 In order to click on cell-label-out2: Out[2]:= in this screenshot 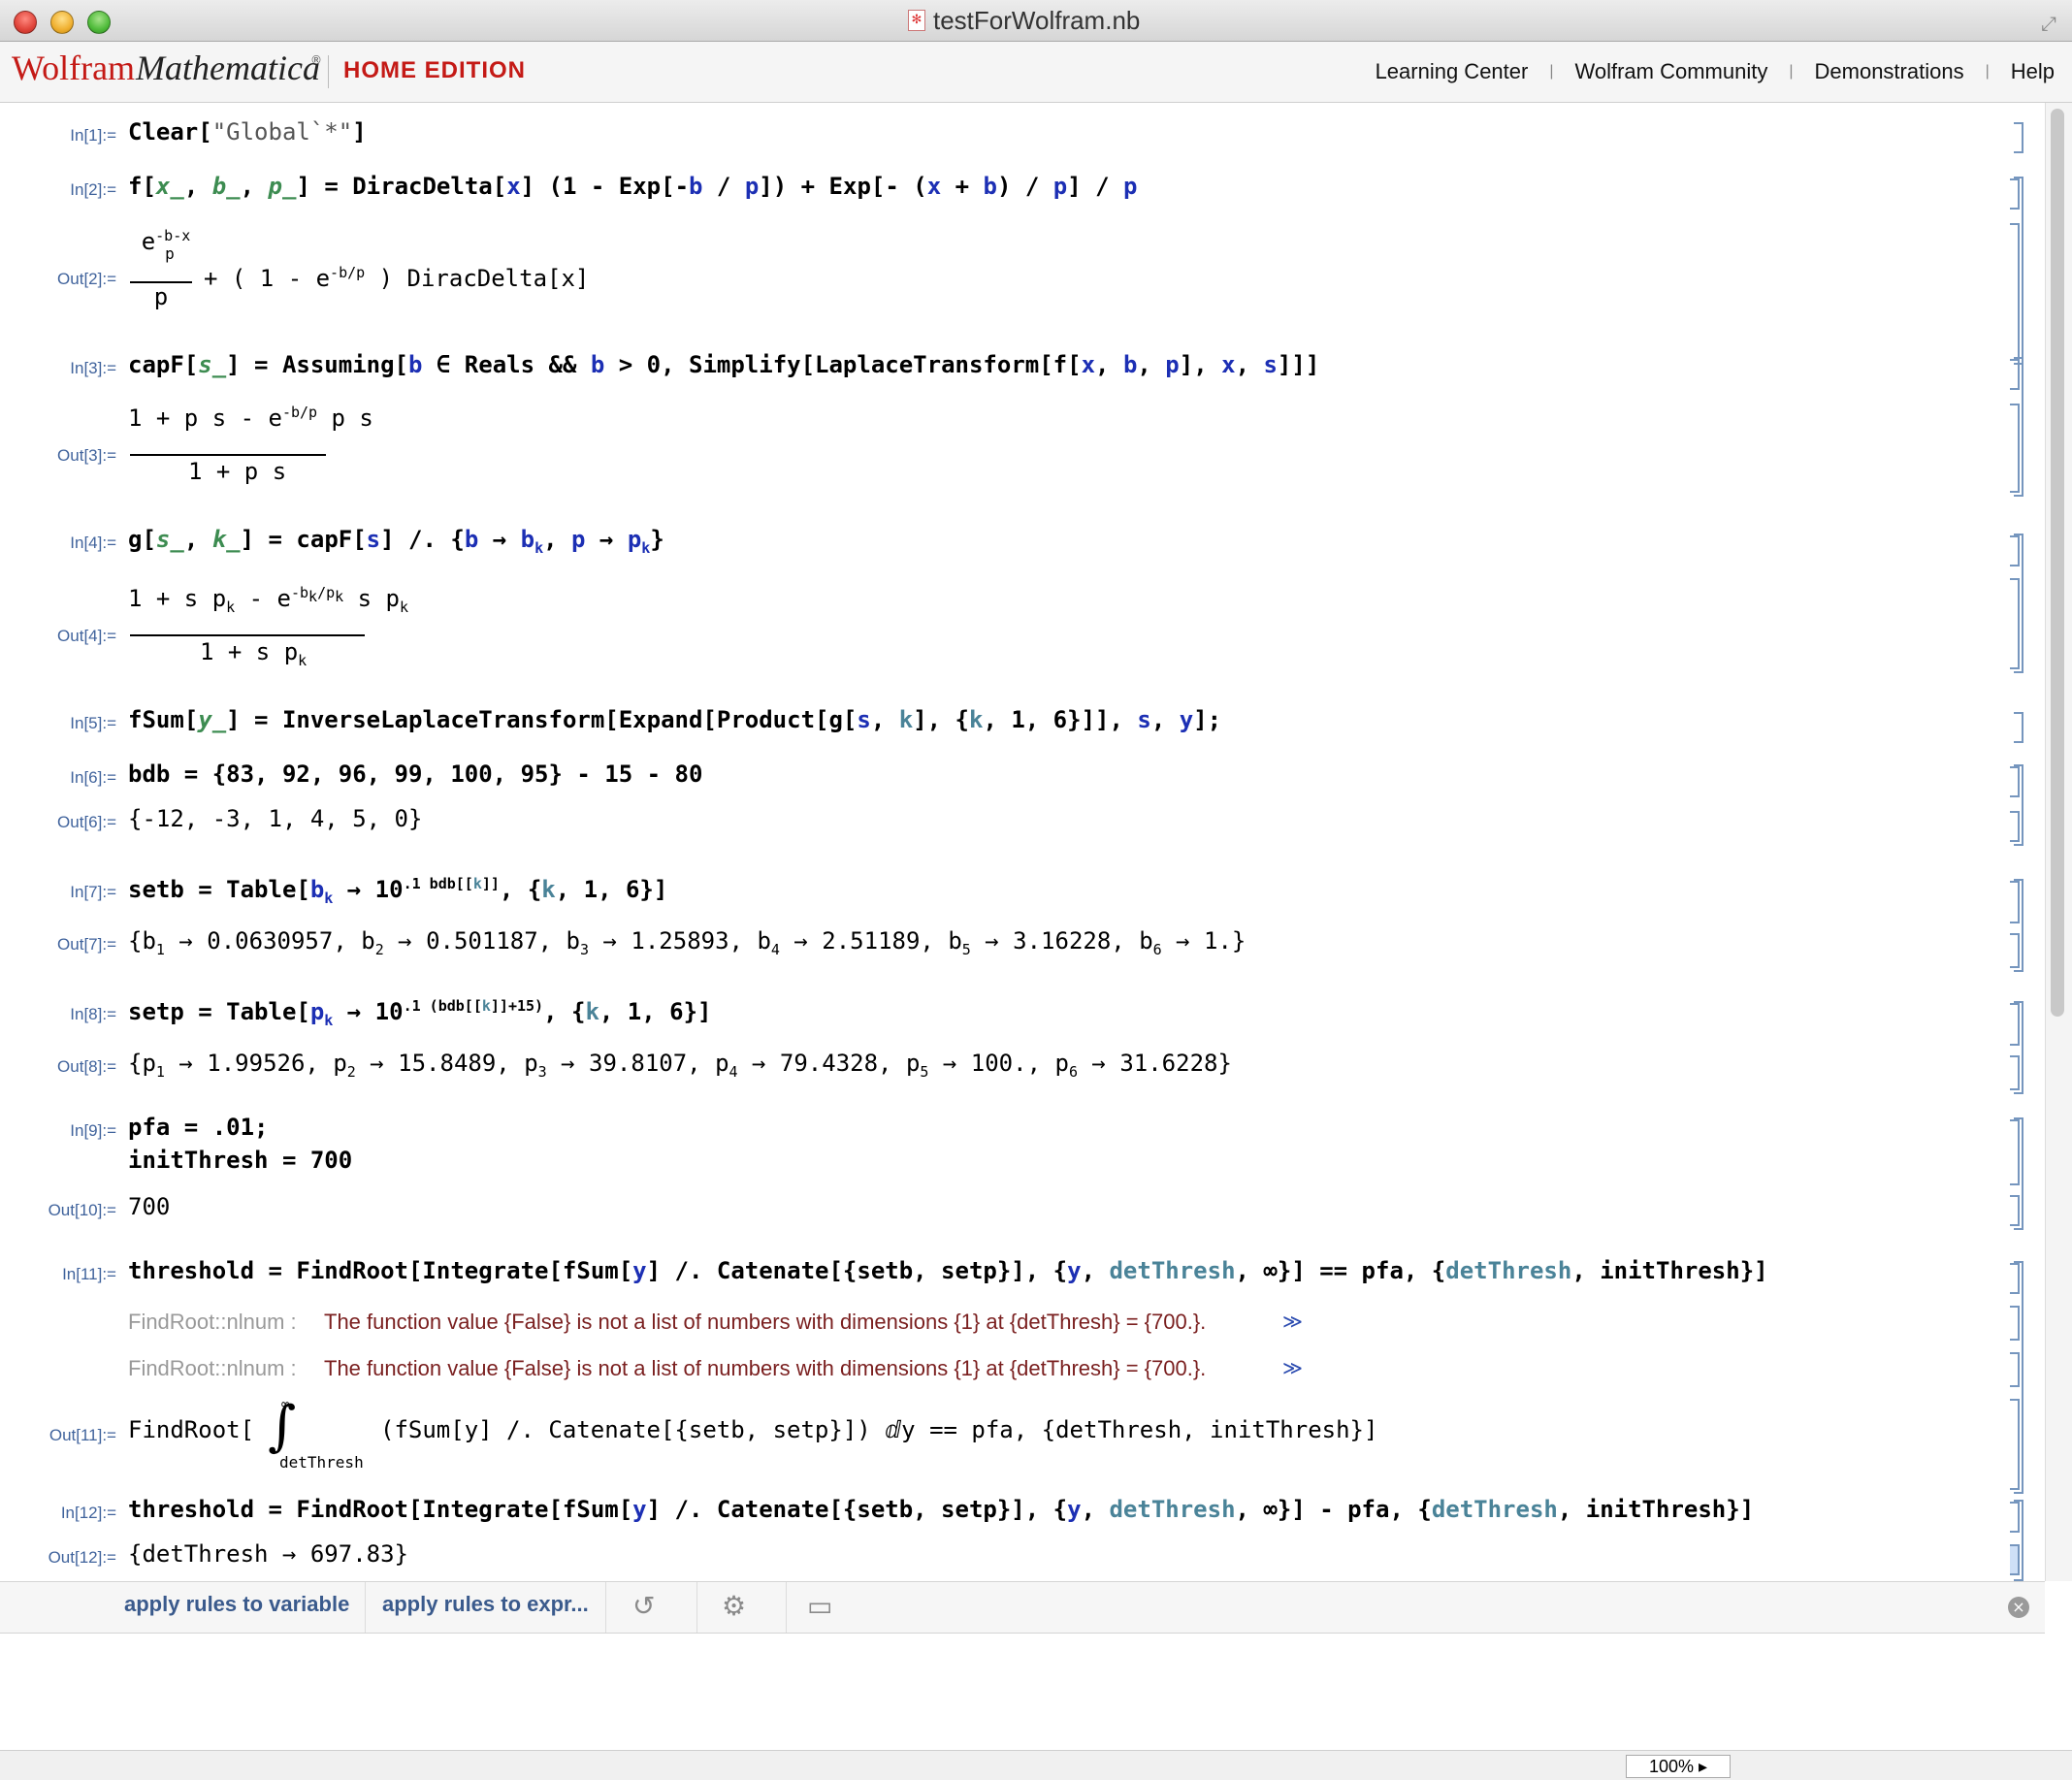, I will do `click(86, 279)`.